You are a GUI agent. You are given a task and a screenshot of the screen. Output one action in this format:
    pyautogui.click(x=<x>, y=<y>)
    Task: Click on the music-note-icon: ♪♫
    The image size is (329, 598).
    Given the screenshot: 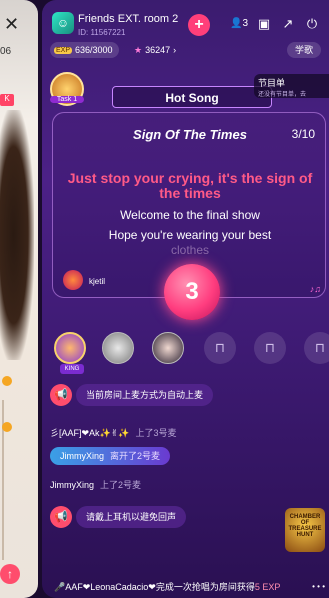 What is the action you would take?
    pyautogui.click(x=315, y=289)
    